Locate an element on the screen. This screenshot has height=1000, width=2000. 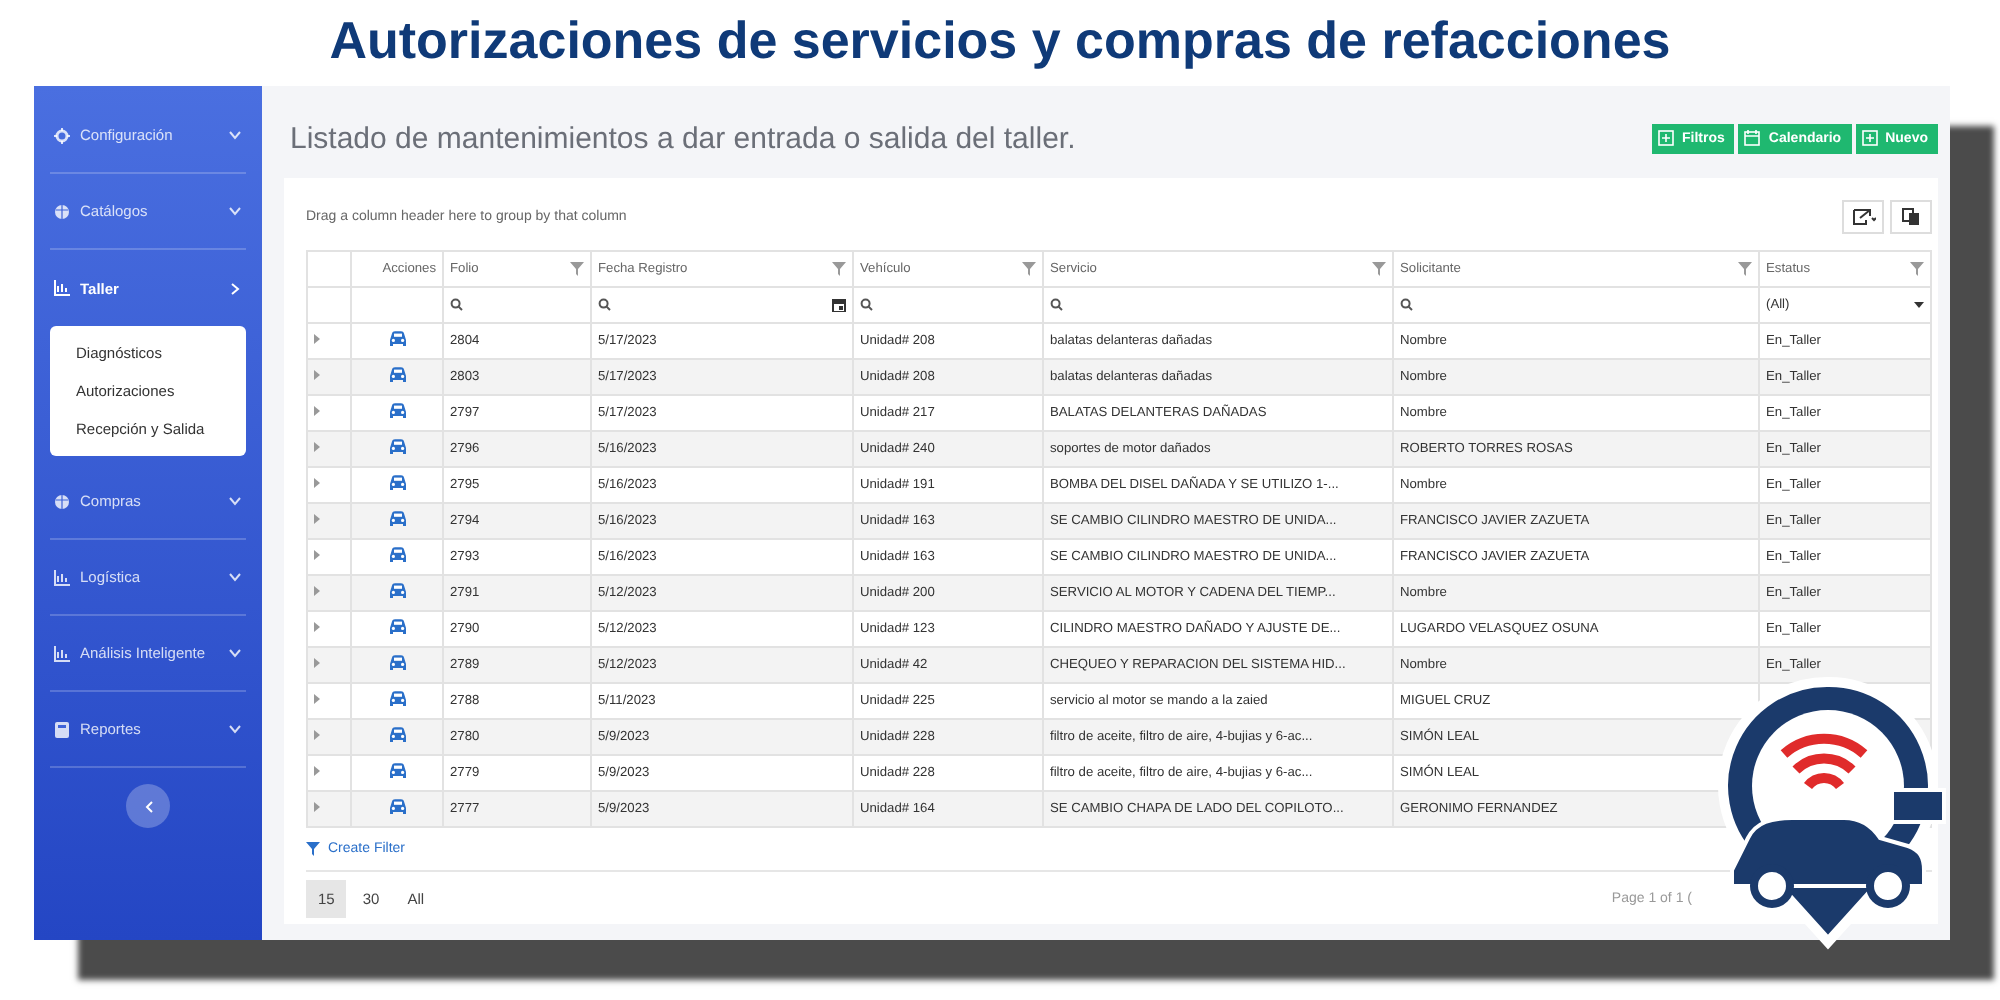
export-icon is located at coordinates (1863, 217).